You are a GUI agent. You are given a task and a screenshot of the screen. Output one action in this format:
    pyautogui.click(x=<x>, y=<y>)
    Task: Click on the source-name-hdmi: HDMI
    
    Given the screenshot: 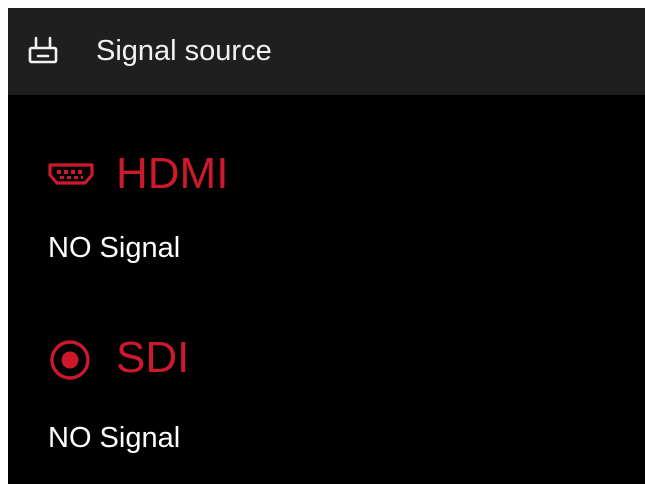 What is the action you would take?
    pyautogui.click(x=172, y=173)
    